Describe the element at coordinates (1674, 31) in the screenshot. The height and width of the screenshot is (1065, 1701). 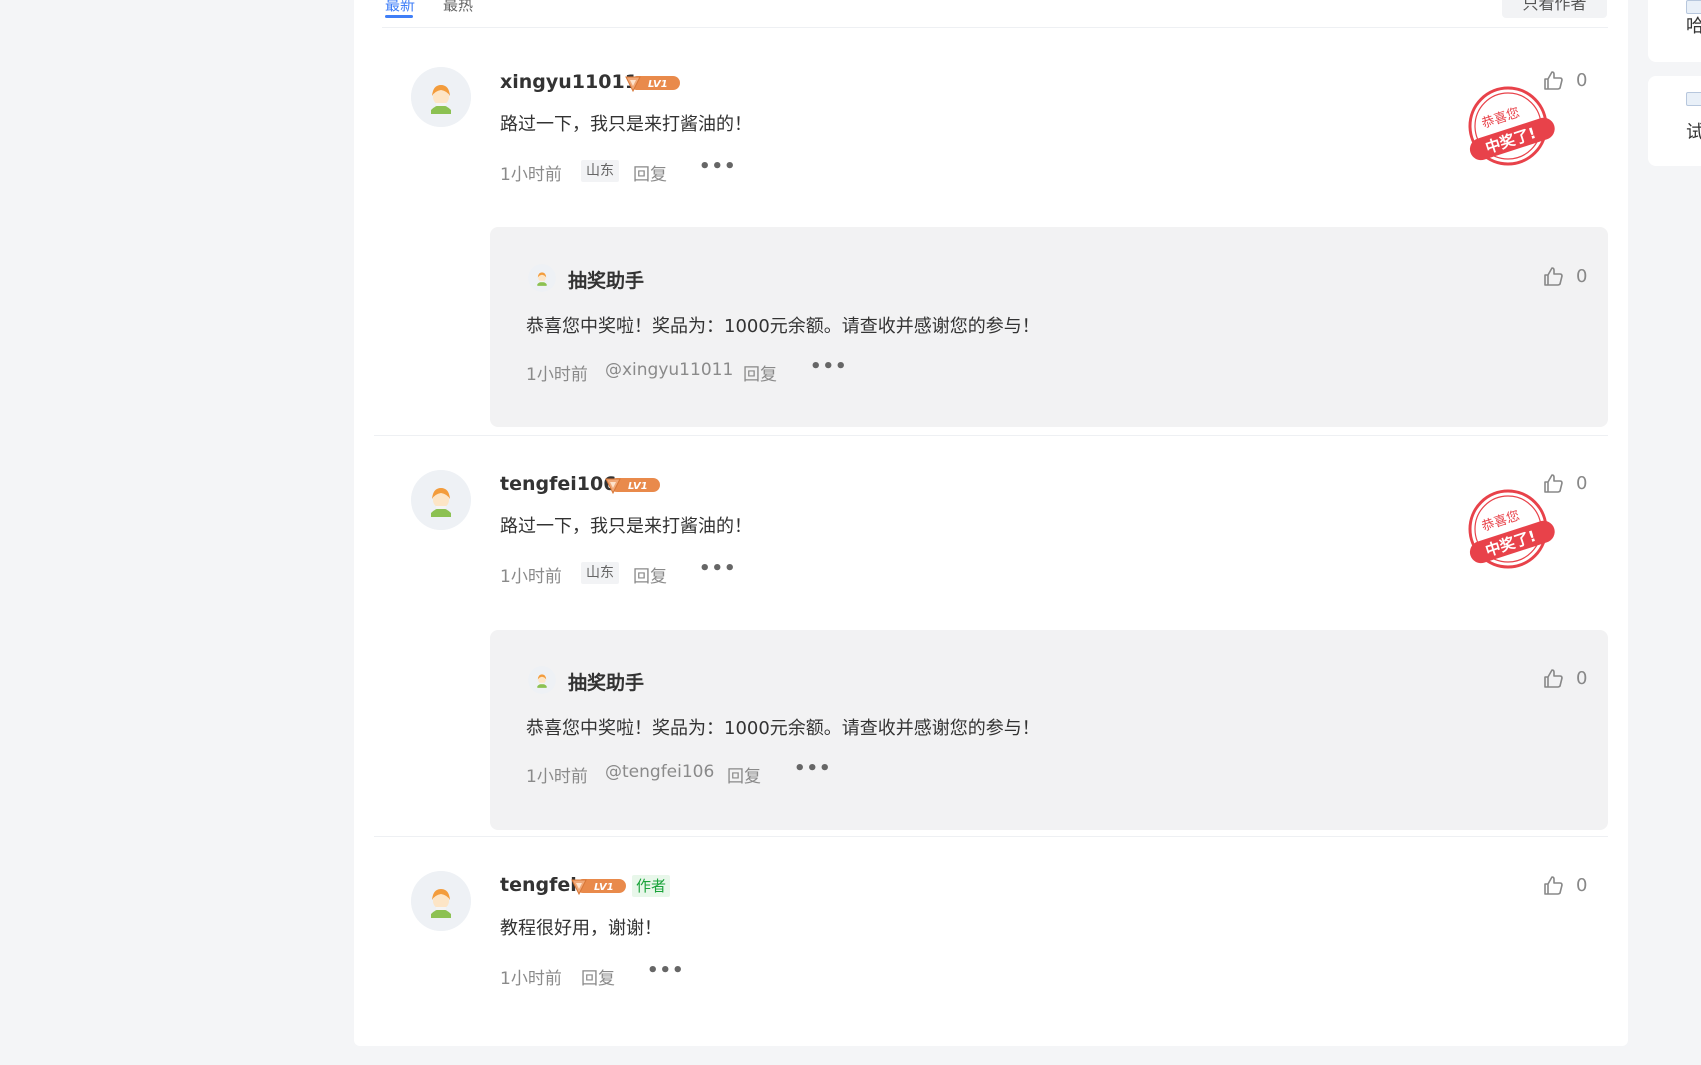
I see `side-card-1: 哈` at that location.